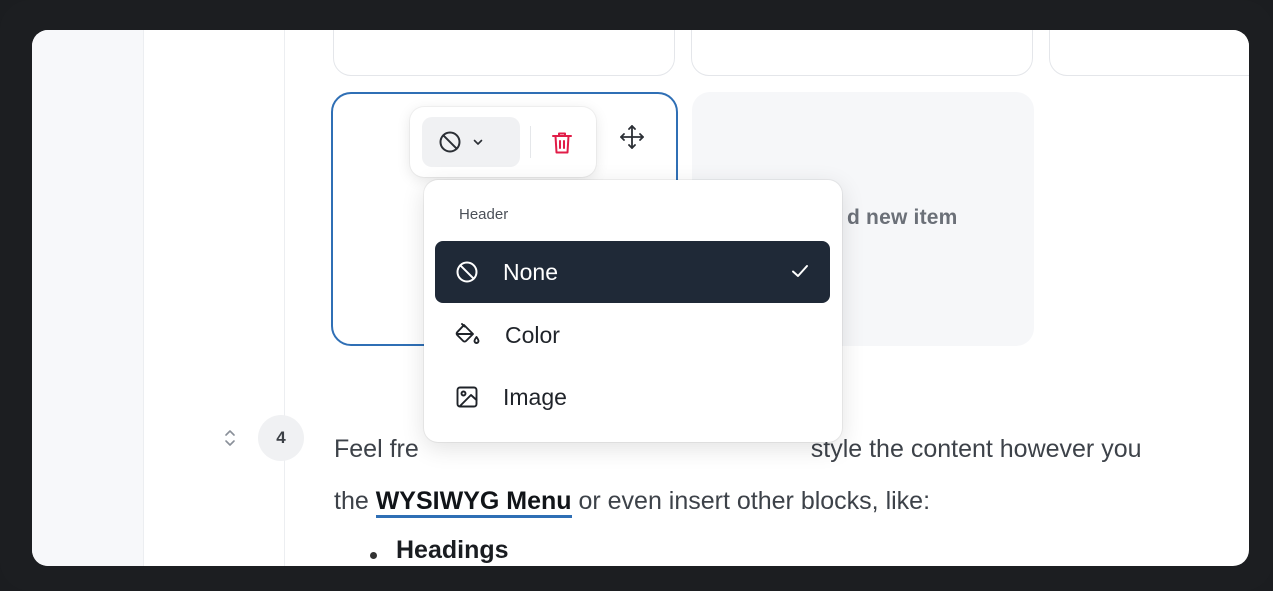 Image resolution: width=1273 pixels, height=591 pixels. Describe the element at coordinates (632, 272) in the screenshot. I see `menu-item-none: None` at that location.